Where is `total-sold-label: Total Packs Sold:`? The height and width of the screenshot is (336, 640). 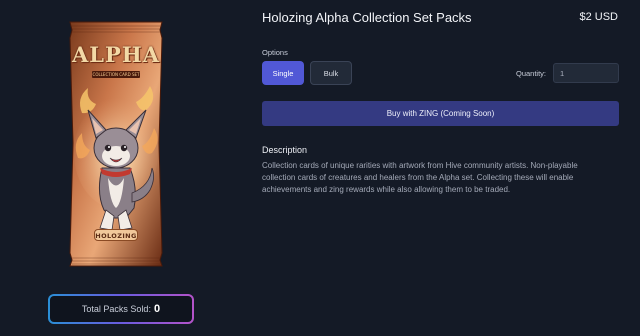 total-sold-label: Total Packs Sold: is located at coordinates (116, 309).